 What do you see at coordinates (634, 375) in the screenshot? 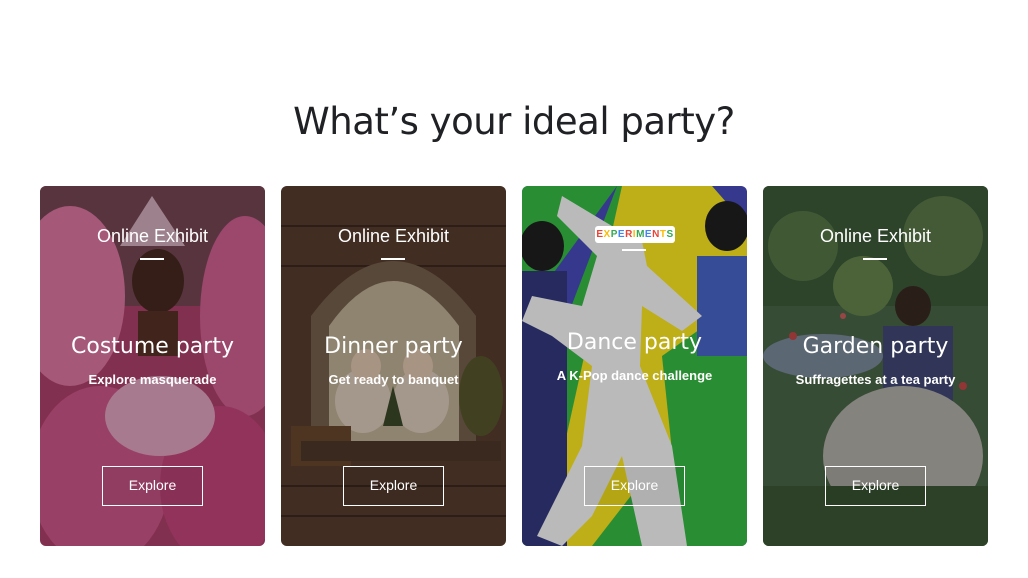
I see `card-subtitle: A K-Pop dance challenge` at bounding box center [634, 375].